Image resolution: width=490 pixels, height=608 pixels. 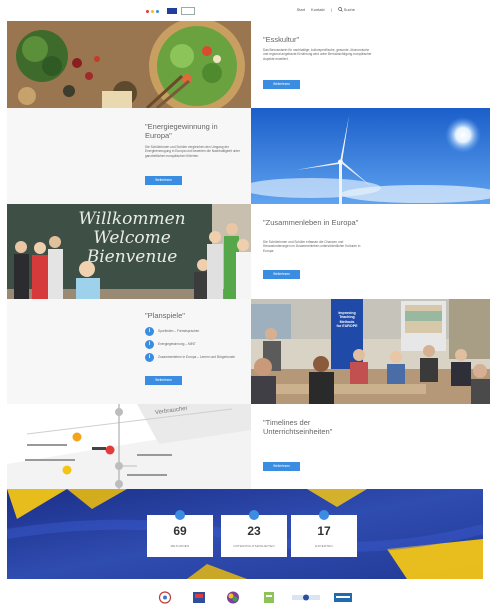 I want to click on planspiele-item: i Spurfinden – Fremdsprachen, so click(x=190, y=331).